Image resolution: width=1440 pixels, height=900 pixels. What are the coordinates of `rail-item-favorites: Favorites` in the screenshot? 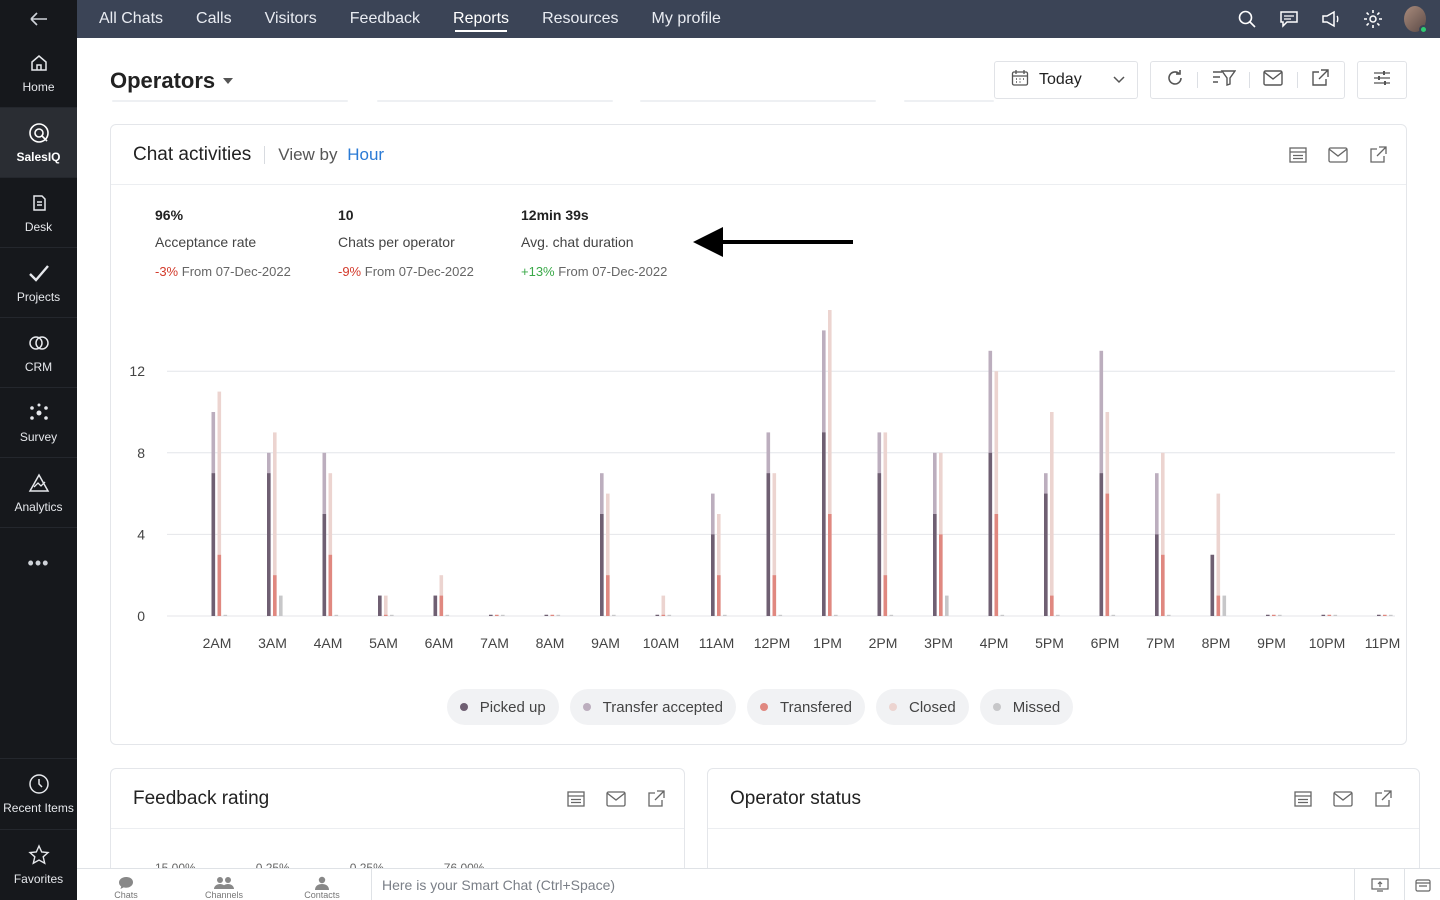 It's located at (38, 864).